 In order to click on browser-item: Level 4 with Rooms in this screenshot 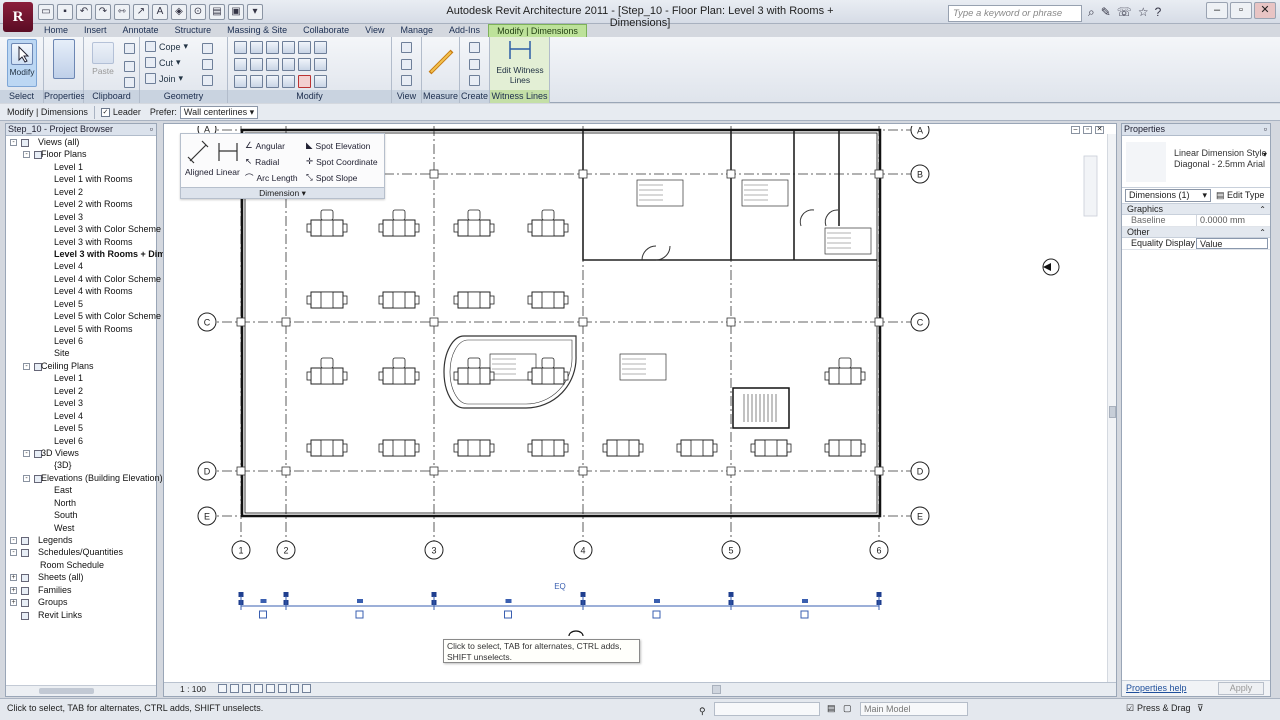, I will do `click(81, 291)`.